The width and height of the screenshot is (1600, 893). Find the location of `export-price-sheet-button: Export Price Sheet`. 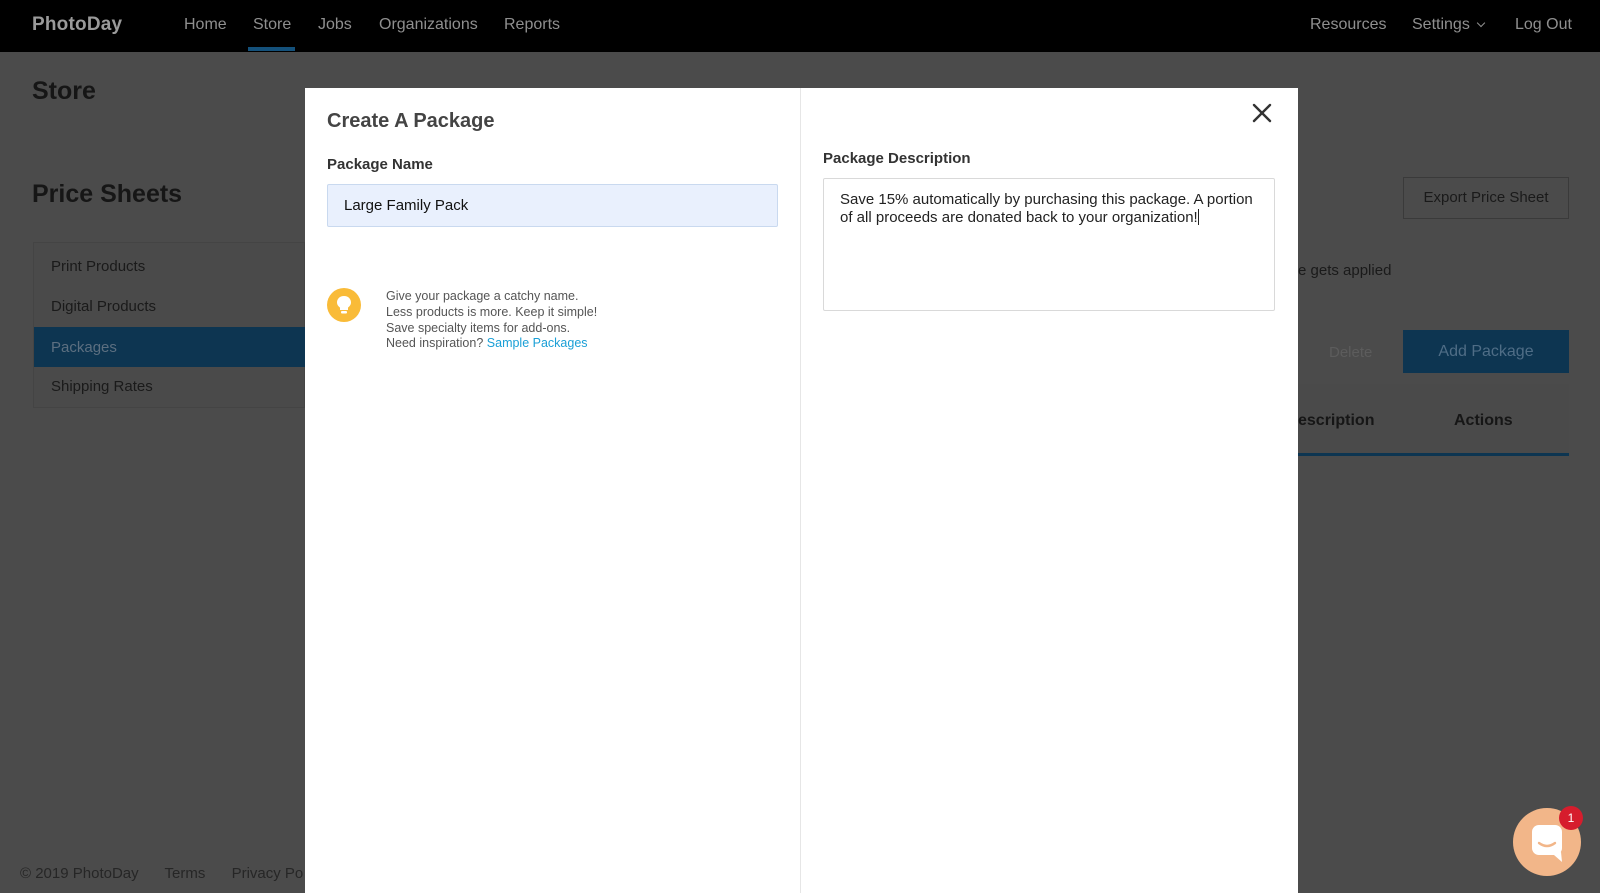

export-price-sheet-button: Export Price Sheet is located at coordinates (1486, 198).